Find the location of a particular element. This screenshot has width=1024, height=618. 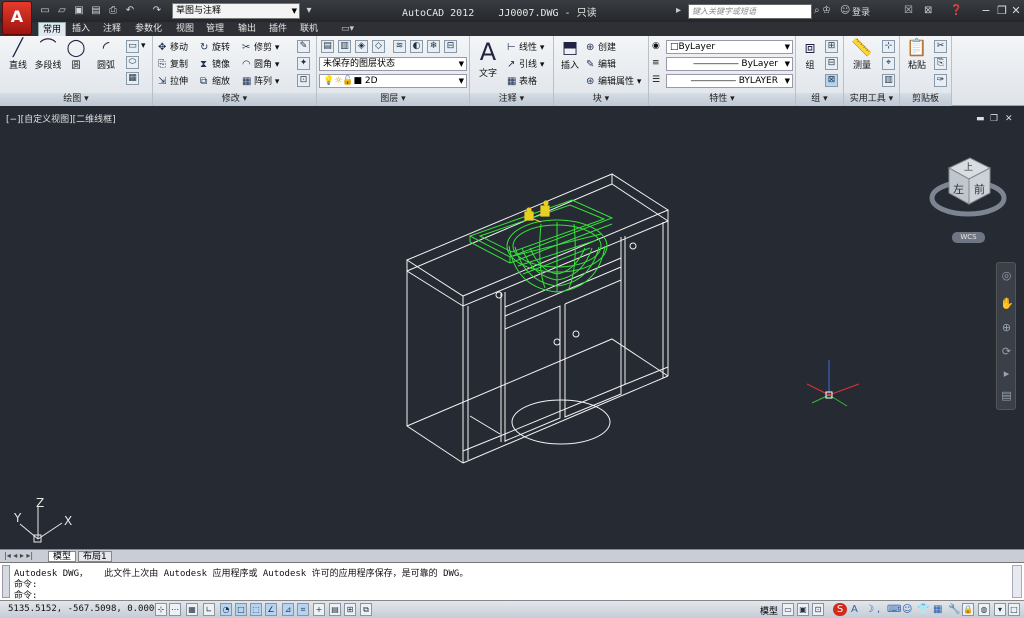

orbit-icon: ⟳ is located at coordinates (1006, 352).